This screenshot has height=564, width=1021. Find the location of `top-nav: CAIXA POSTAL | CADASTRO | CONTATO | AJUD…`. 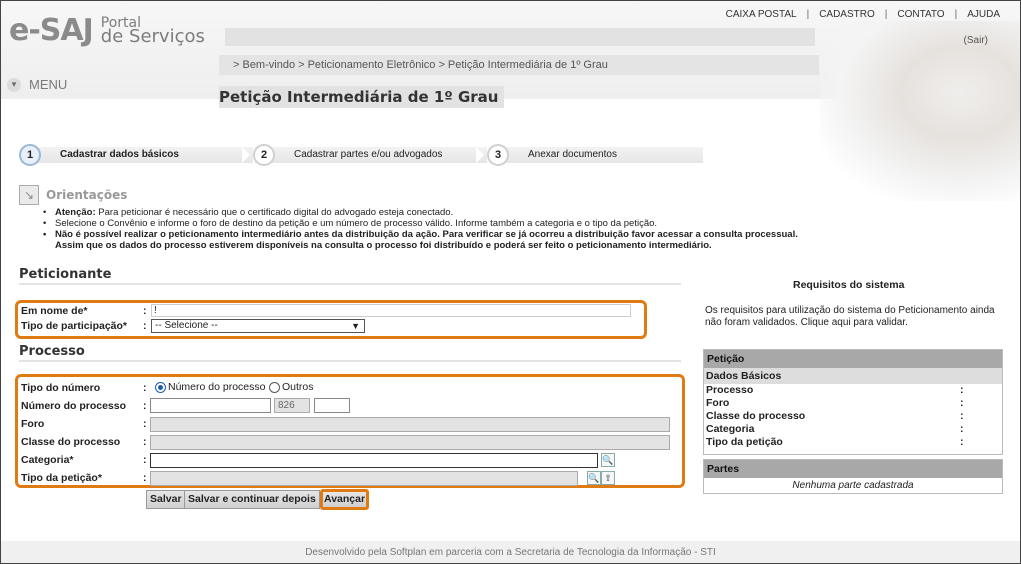

top-nav: CAIXA POSTAL | CADASTRO | CONTATO | AJUD… is located at coordinates (863, 14).